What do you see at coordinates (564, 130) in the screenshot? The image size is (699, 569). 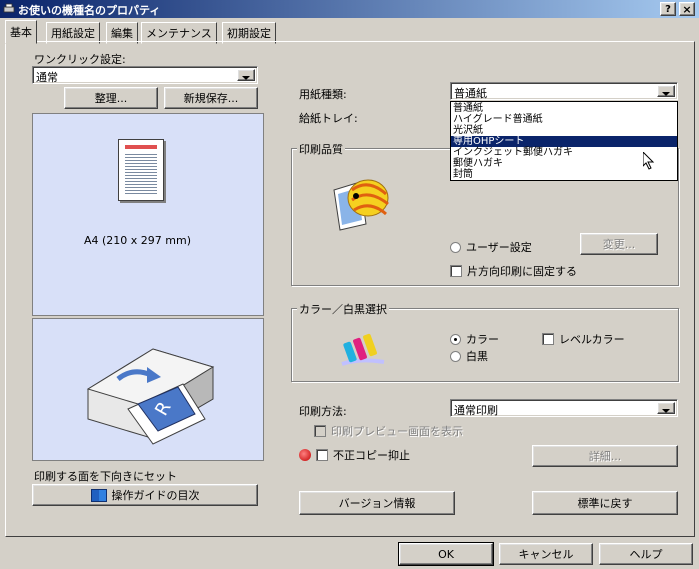 I see `paper-type-option: 光沢紙` at bounding box center [564, 130].